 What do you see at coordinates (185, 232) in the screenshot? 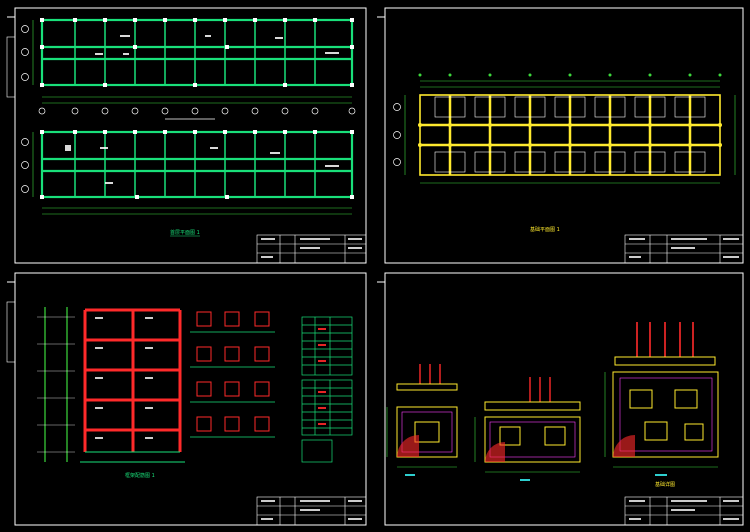
I see `sheet-top-left-caption: 首层平面图 1` at bounding box center [185, 232].